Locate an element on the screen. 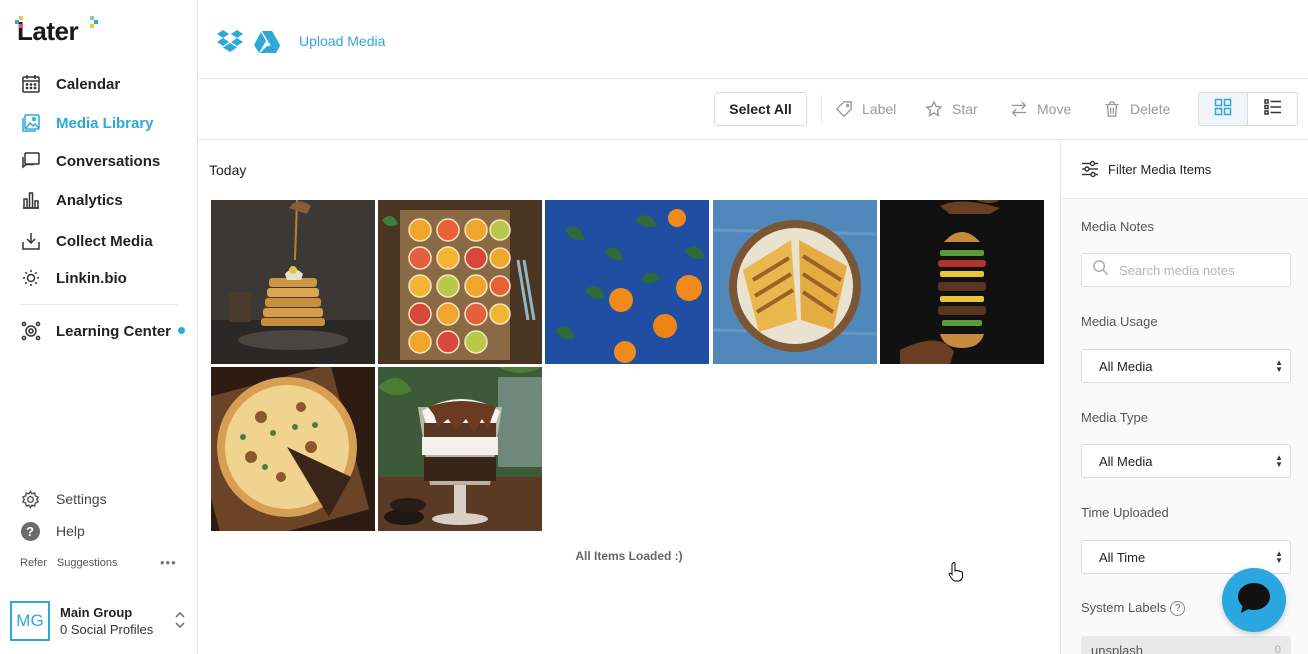 Image resolution: width=1308 pixels, height=654 pixels. media-notes-search is located at coordinates (1186, 270).